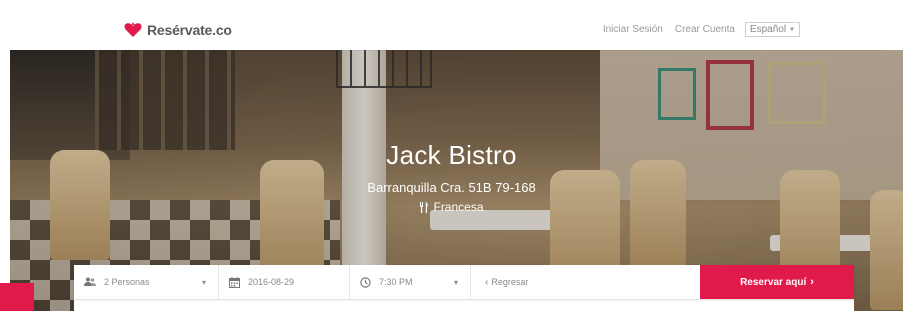 The width and height of the screenshot is (903, 311). I want to click on people-icon, so click(90, 282).